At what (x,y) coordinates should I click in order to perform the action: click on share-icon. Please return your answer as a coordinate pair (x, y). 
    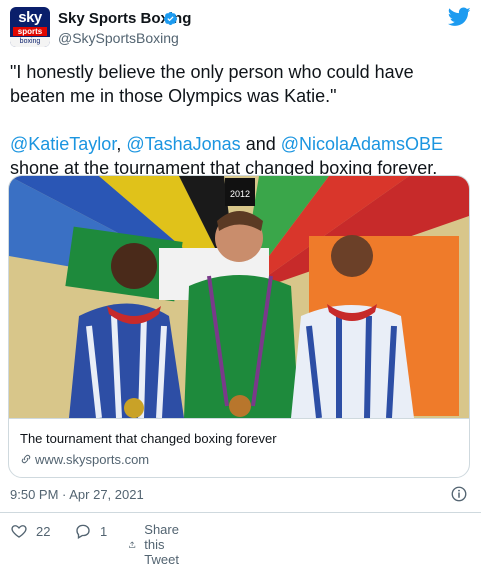
    Looking at the image, I should click on (132, 544).